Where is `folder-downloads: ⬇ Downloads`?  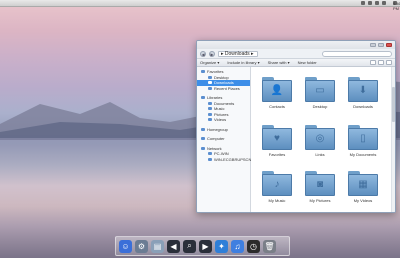
folder-downloads: ⬇ Downloads is located at coordinates (363, 97).